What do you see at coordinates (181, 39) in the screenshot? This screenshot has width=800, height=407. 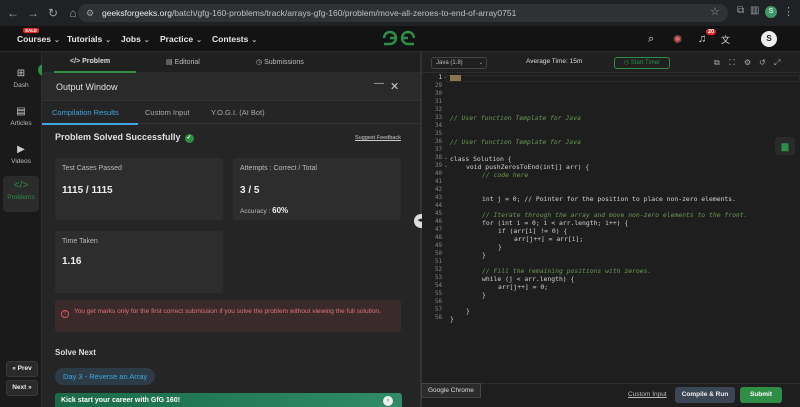 I see `nav-practice: Practice ⌄` at bounding box center [181, 39].